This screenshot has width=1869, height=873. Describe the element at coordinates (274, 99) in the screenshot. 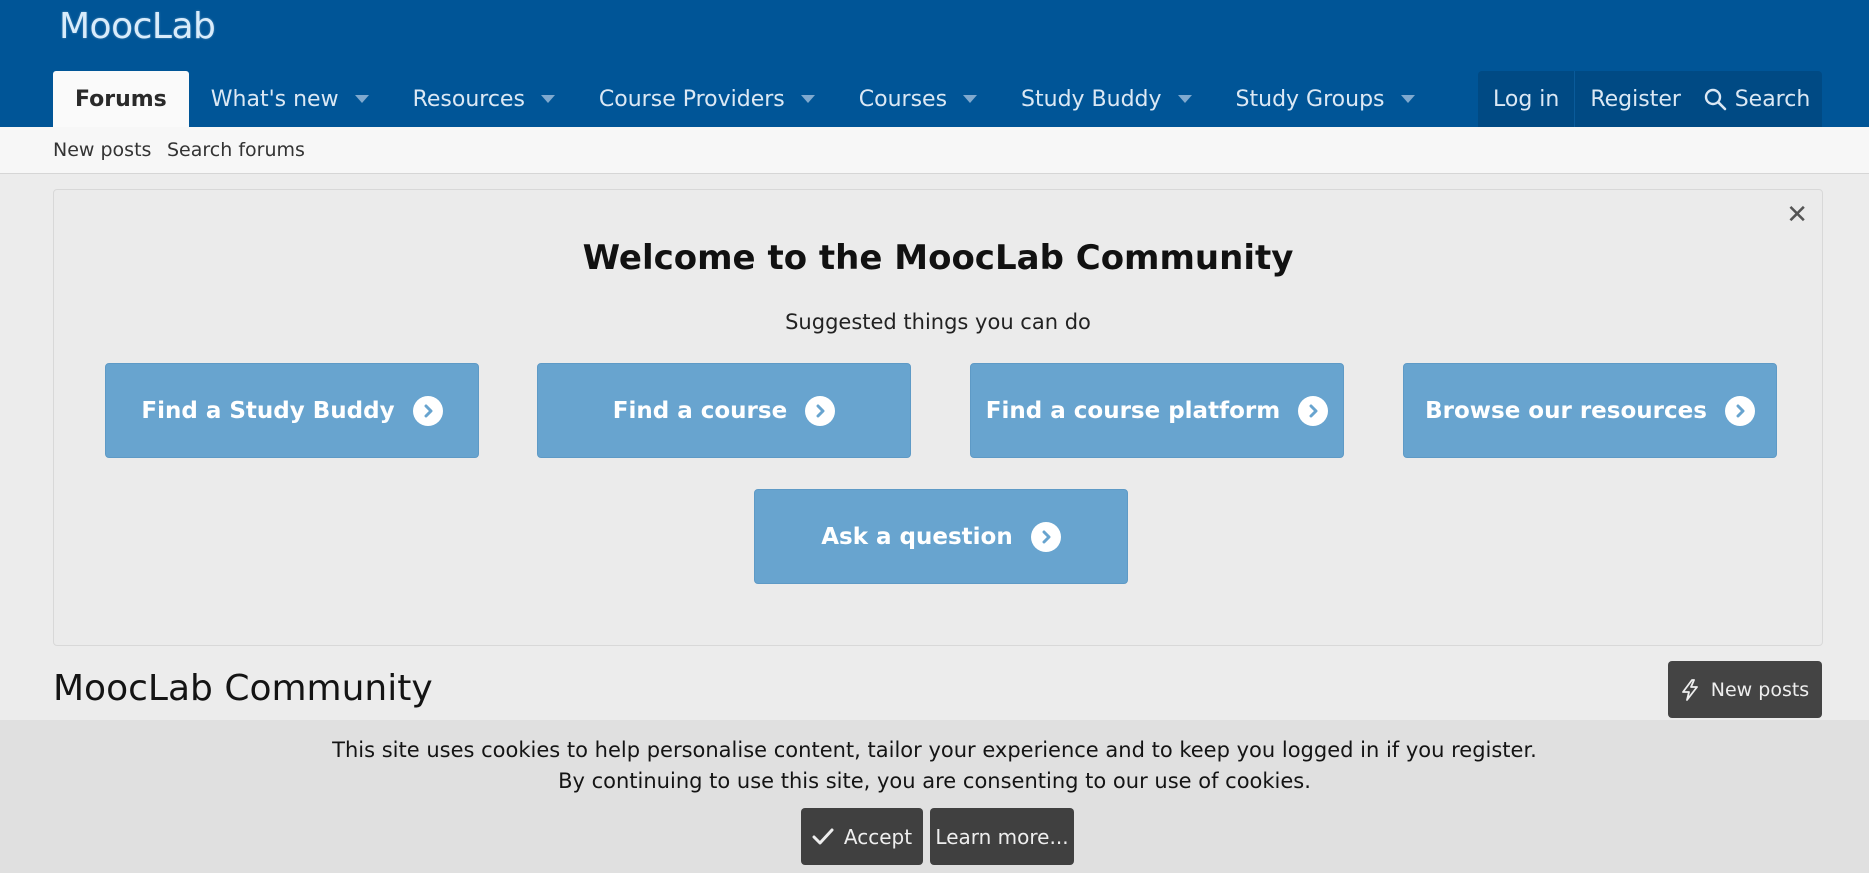

I see `nav-tab-label: What's new` at that location.